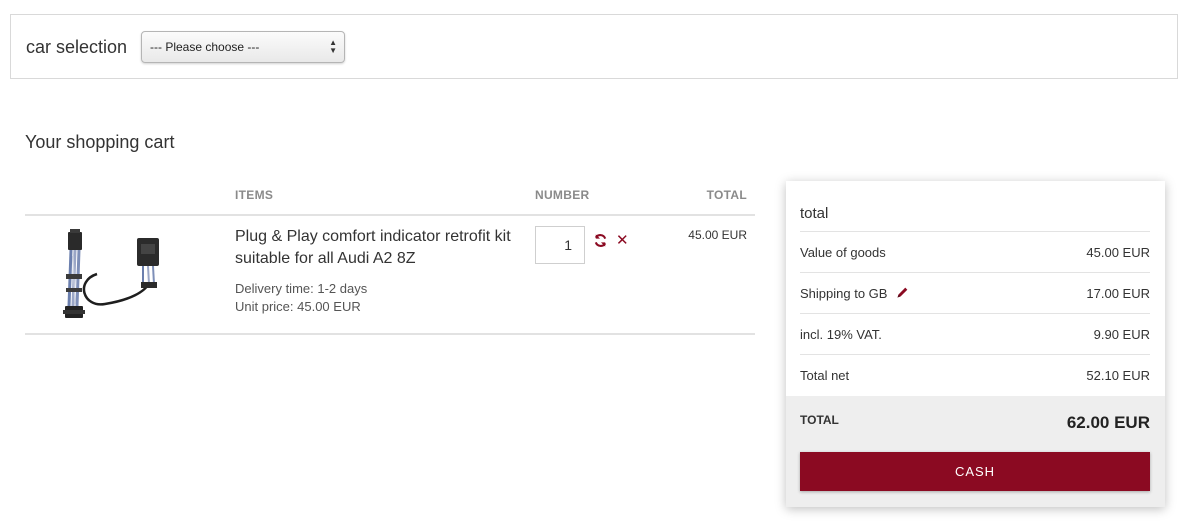  I want to click on summary-value: 45.00 EUR, so click(1118, 252).